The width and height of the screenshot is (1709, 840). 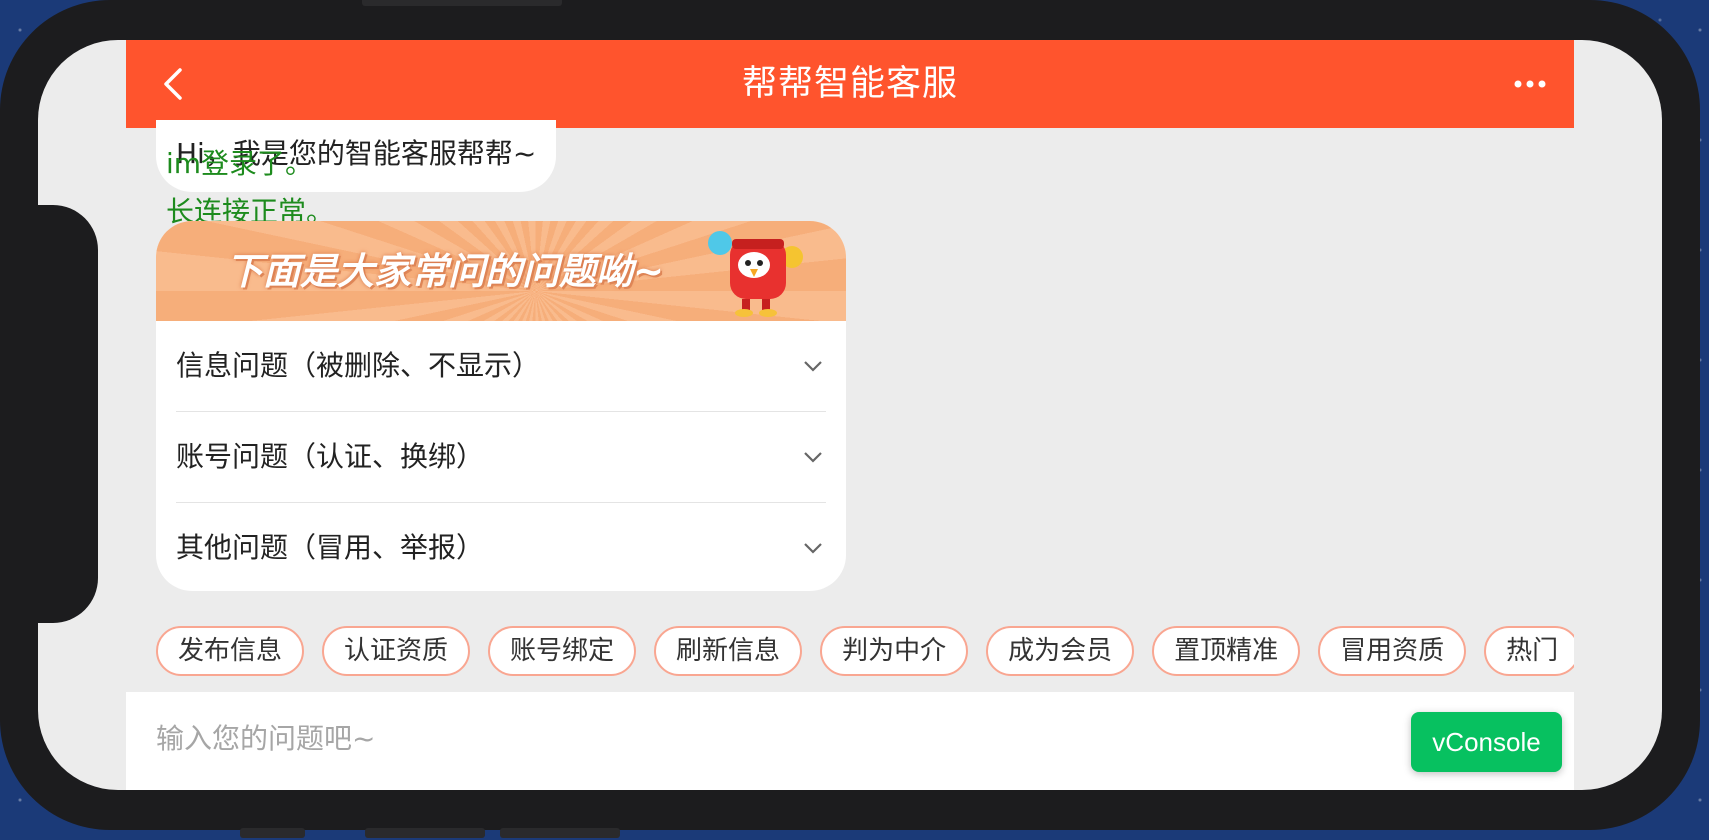 What do you see at coordinates (562, 651) in the screenshot?
I see `quick-tag-chip: 账号绑定` at bounding box center [562, 651].